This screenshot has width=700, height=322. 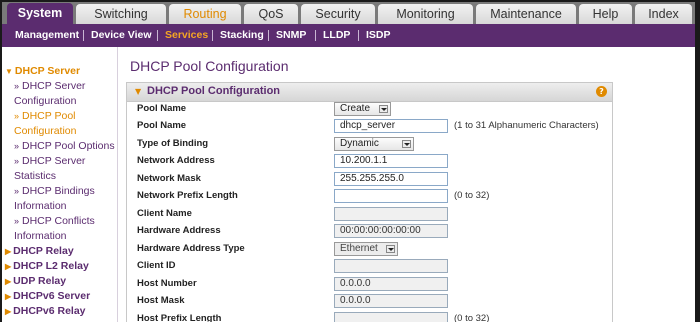 I want to click on binding-type-label: Type of Binding, so click(x=173, y=143).